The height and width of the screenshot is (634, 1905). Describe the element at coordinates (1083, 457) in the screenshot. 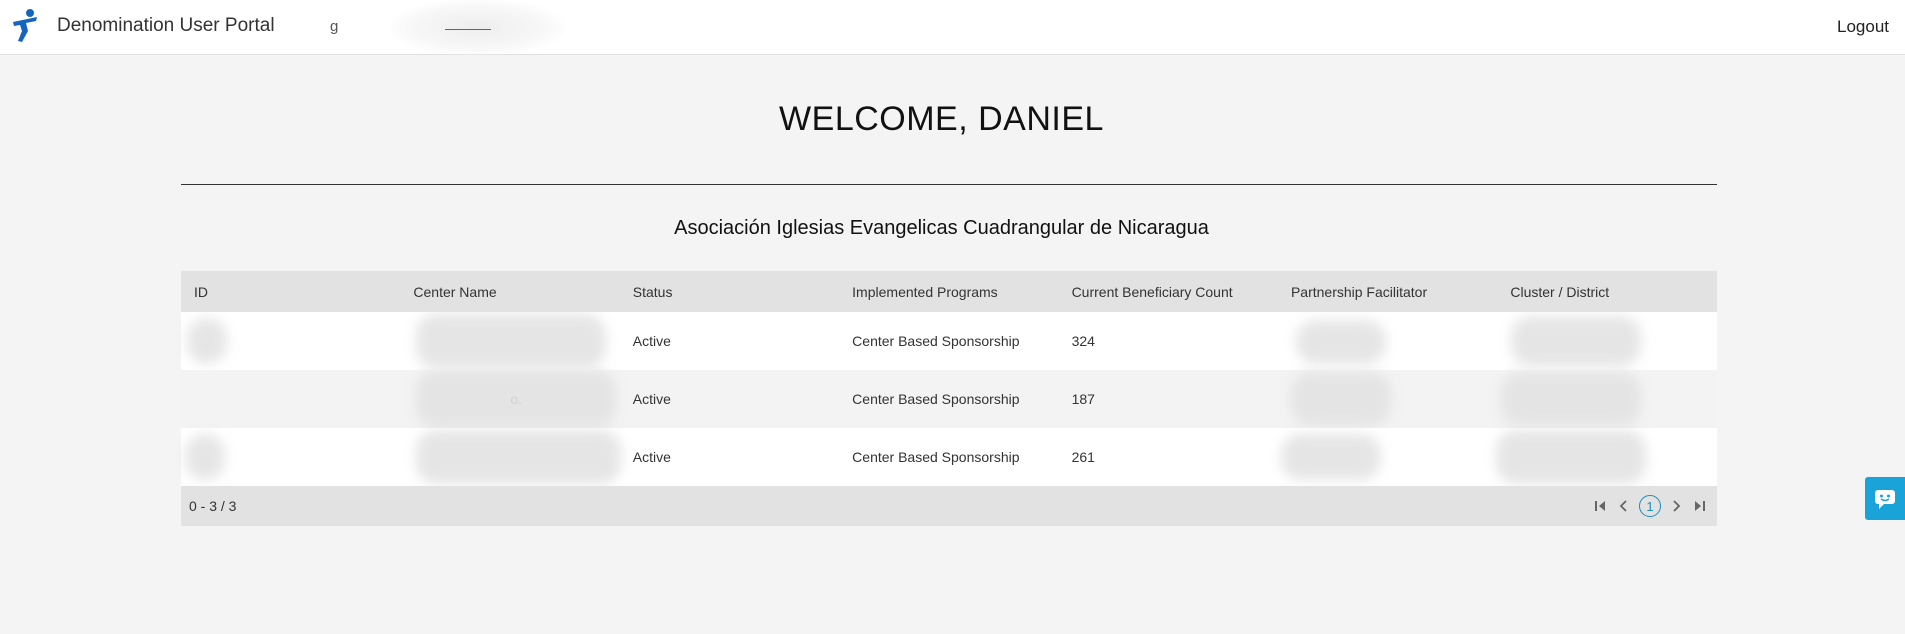

I see `cell-count: 261` at that location.